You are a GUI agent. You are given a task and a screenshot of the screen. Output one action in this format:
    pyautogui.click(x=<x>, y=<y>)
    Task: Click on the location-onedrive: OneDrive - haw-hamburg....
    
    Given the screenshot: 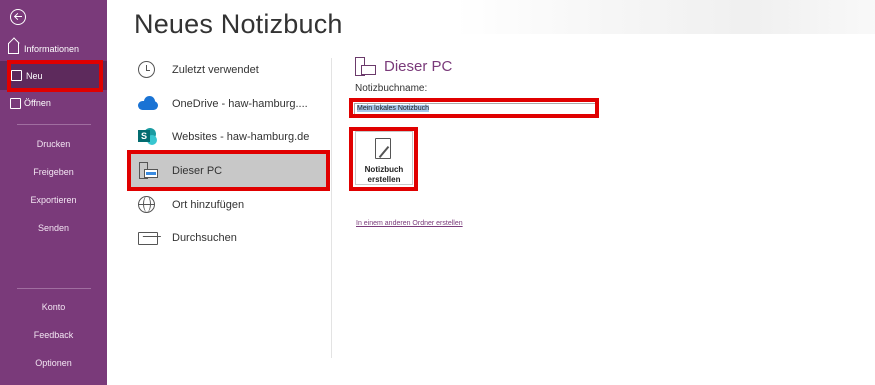 What is the action you would take?
    pyautogui.click(x=228, y=103)
    